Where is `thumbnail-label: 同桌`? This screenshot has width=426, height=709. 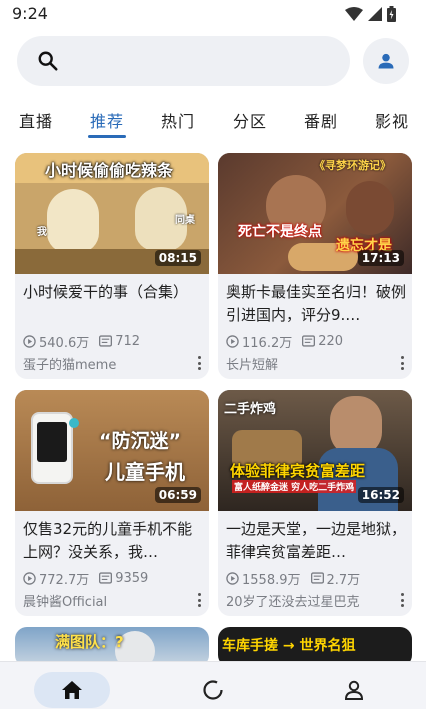 thumbnail-label: 同桌 is located at coordinates (185, 220).